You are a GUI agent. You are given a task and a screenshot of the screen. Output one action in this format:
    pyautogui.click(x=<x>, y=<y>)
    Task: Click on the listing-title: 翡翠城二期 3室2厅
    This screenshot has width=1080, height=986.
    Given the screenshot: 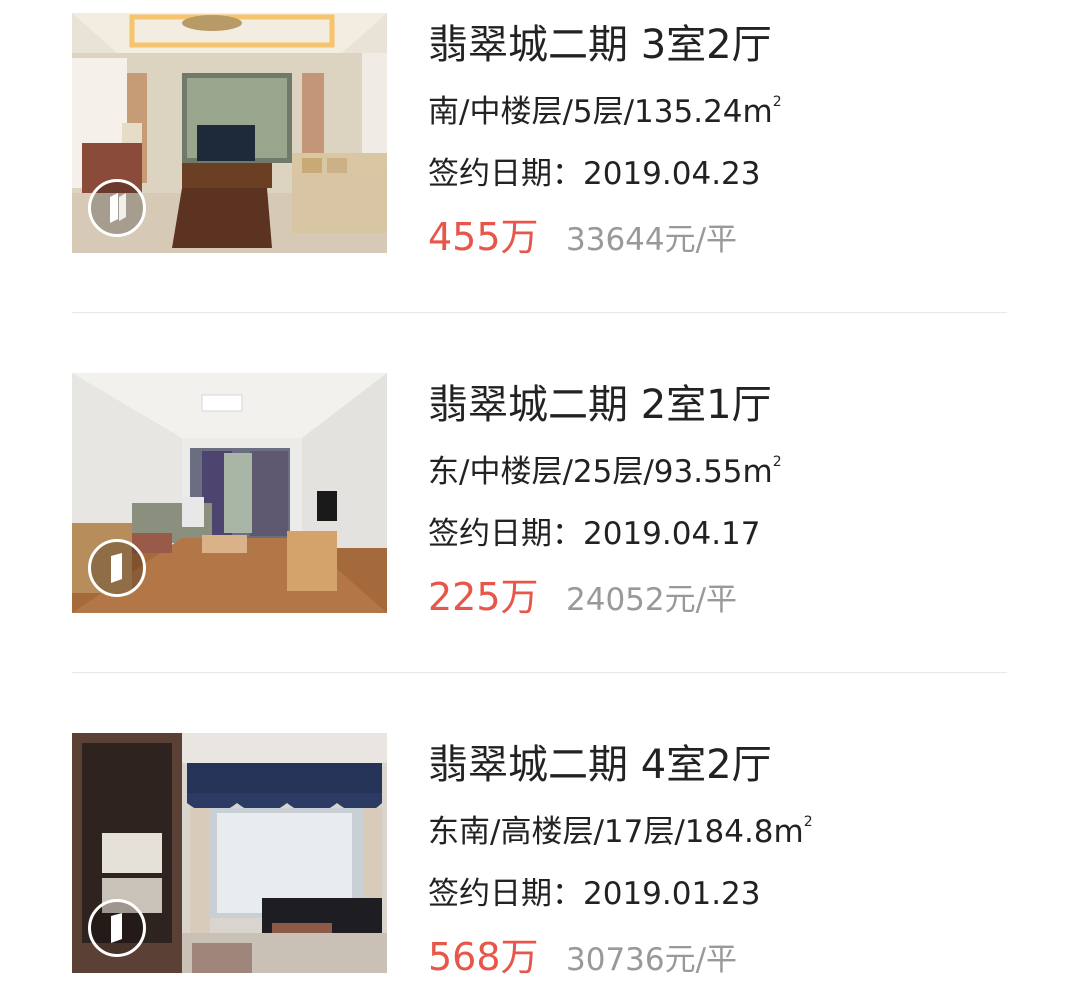 What is the action you would take?
    pyautogui.click(x=600, y=45)
    